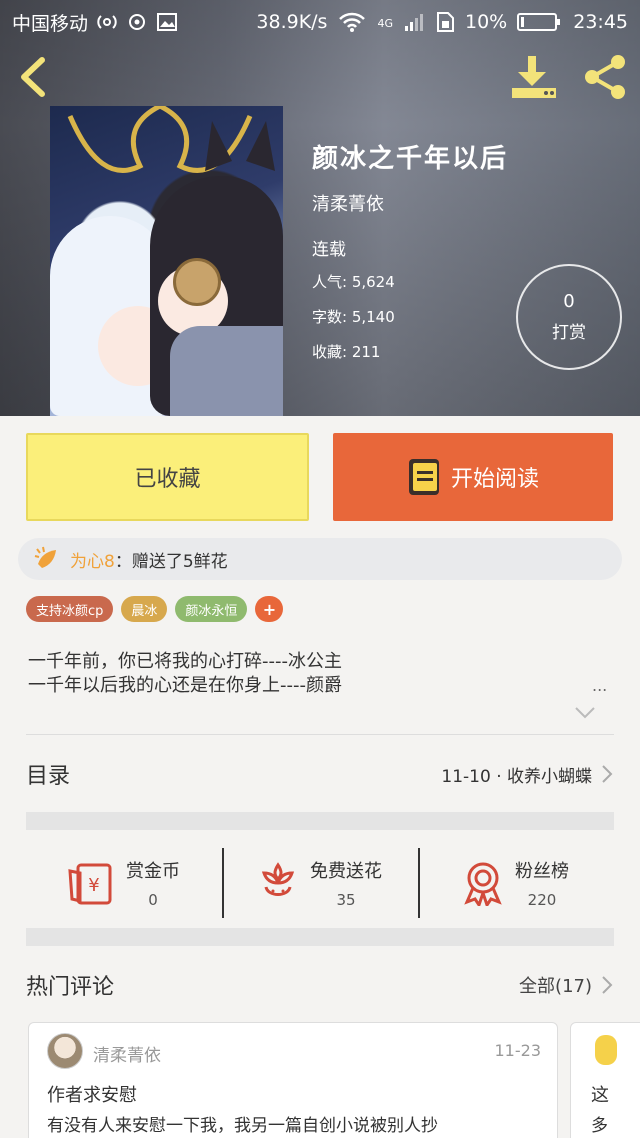  Describe the element at coordinates (240, 146) in the screenshot. I see `cover-cat-ears` at that location.